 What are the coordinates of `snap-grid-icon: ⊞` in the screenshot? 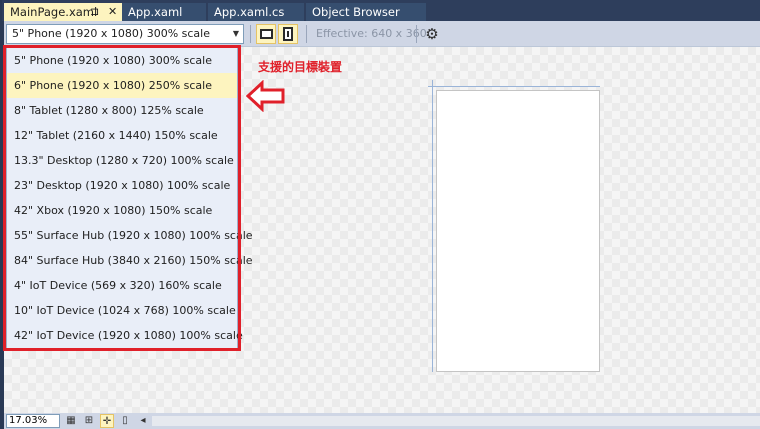 It's located at (89, 421).